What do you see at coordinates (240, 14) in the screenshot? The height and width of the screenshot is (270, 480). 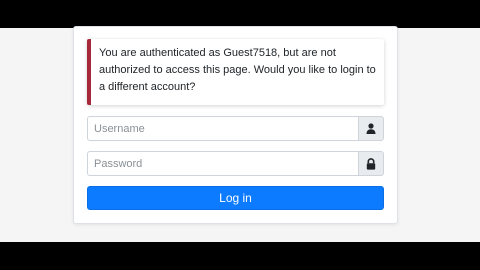 I see `letterbox-top` at bounding box center [240, 14].